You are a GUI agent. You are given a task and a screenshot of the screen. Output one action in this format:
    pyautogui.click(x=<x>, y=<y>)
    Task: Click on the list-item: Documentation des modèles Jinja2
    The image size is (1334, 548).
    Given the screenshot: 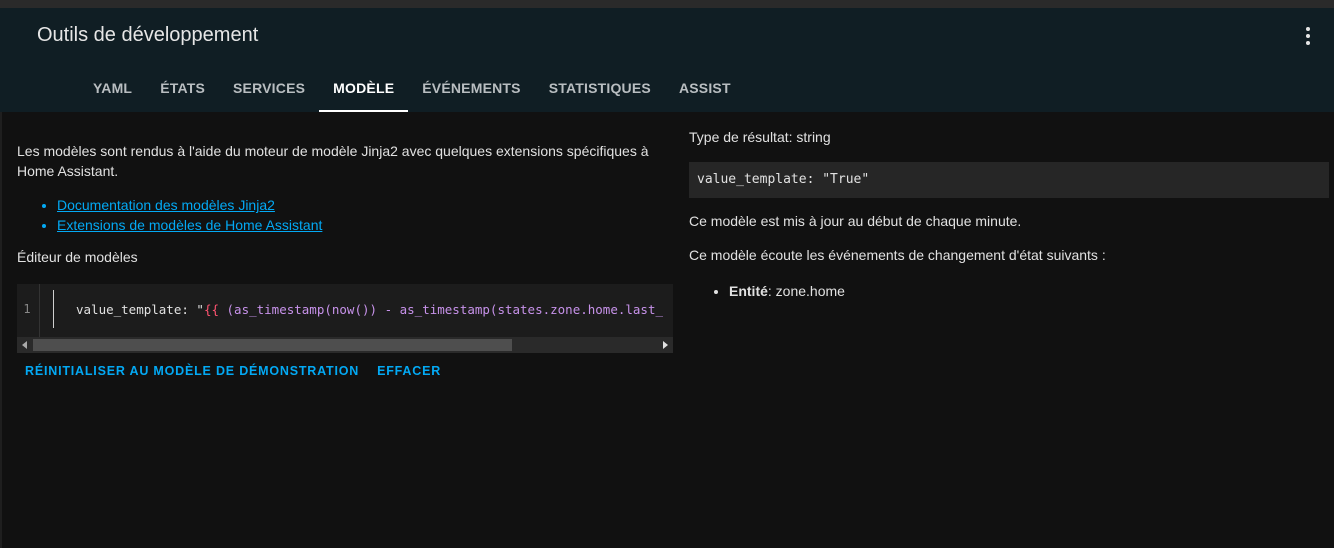 What is the action you would take?
    pyautogui.click(x=189, y=205)
    